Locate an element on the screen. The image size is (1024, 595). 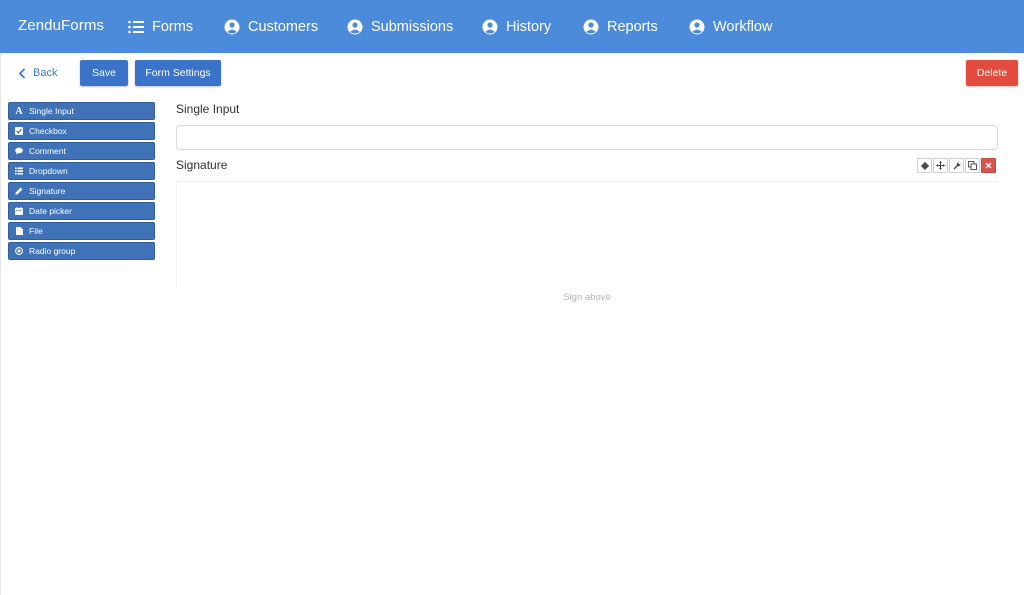
checkbox-icon is located at coordinates (19, 131).